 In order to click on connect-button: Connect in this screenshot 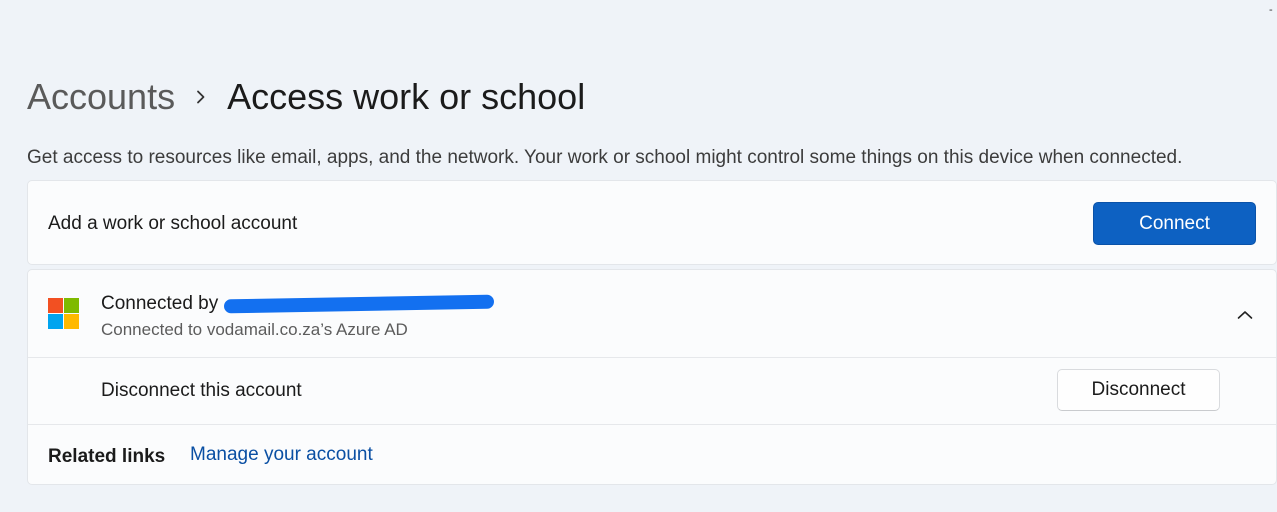, I will do `click(1174, 223)`.